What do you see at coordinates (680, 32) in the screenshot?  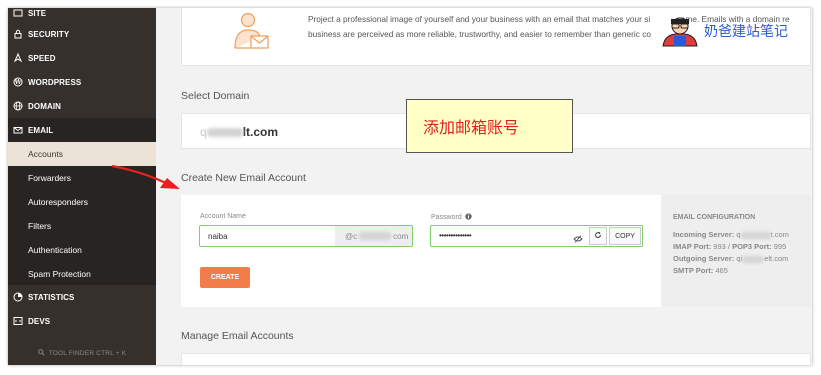 I see `mascot-logo-icon` at bounding box center [680, 32].